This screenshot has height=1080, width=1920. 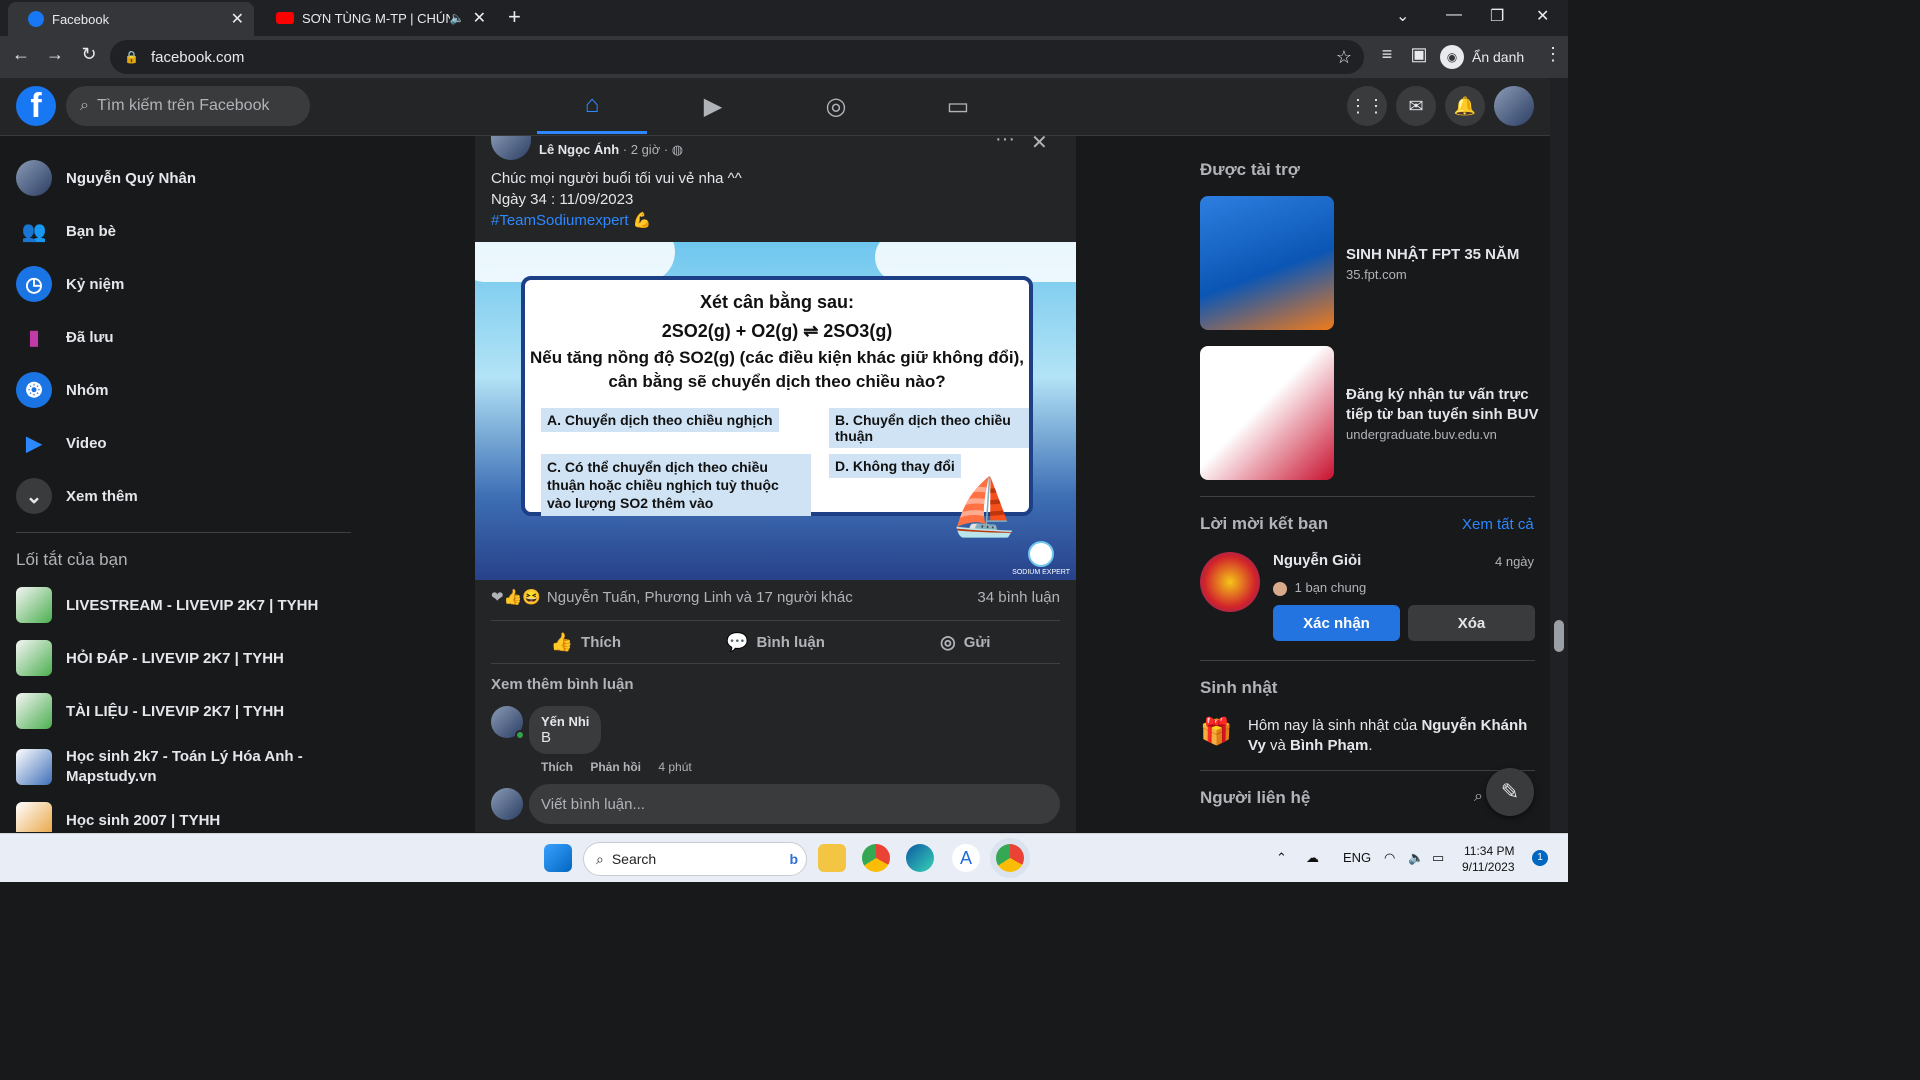 What do you see at coordinates (1478, 797) in the screenshot?
I see `search-contacts-icon: ⌕` at bounding box center [1478, 797].